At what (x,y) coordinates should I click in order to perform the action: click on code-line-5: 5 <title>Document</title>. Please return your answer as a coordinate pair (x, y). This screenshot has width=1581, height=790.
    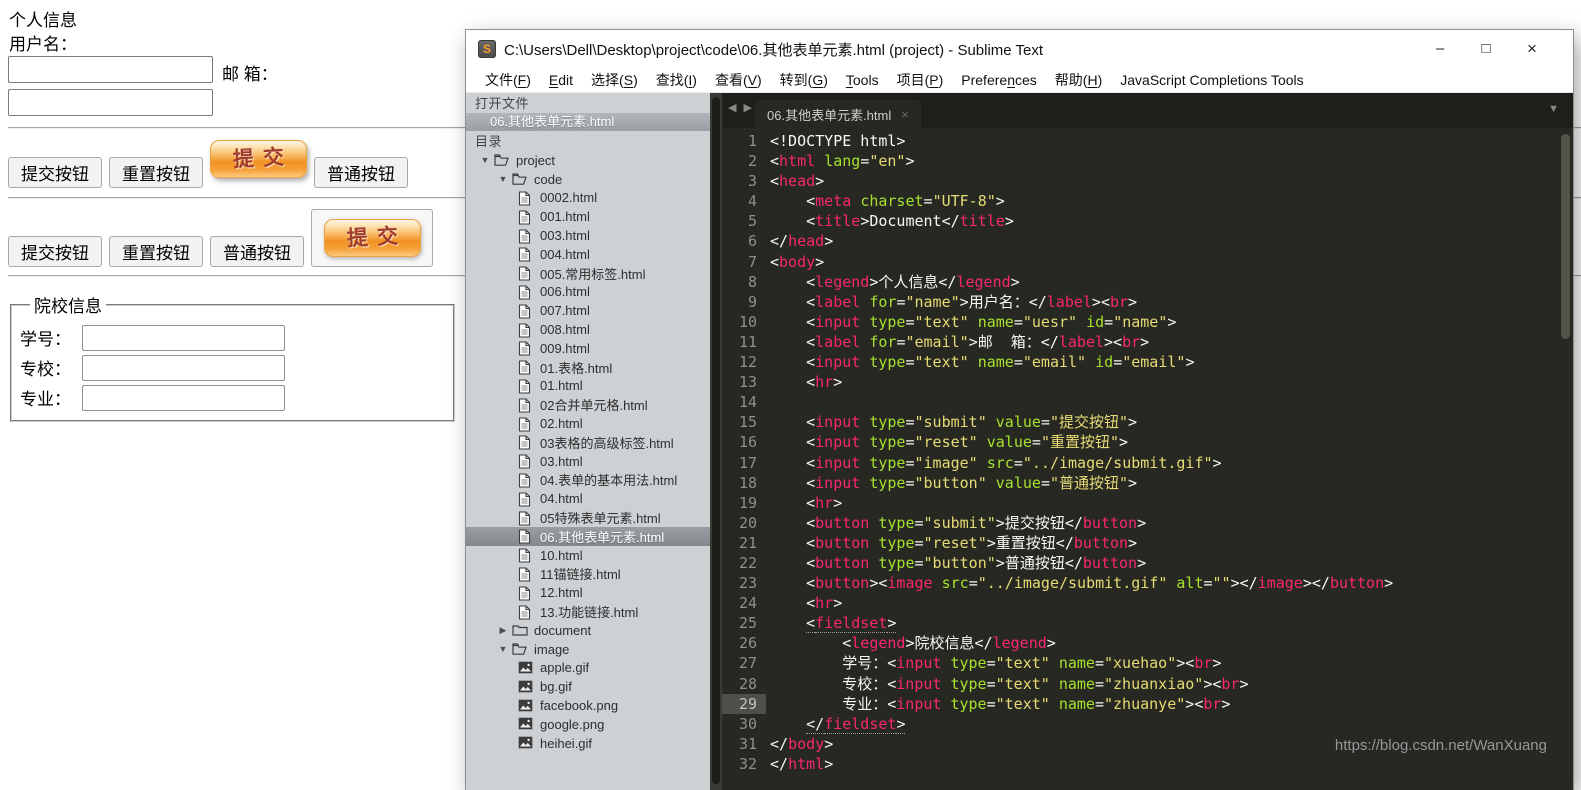
    Looking at the image, I should click on (1147, 221).